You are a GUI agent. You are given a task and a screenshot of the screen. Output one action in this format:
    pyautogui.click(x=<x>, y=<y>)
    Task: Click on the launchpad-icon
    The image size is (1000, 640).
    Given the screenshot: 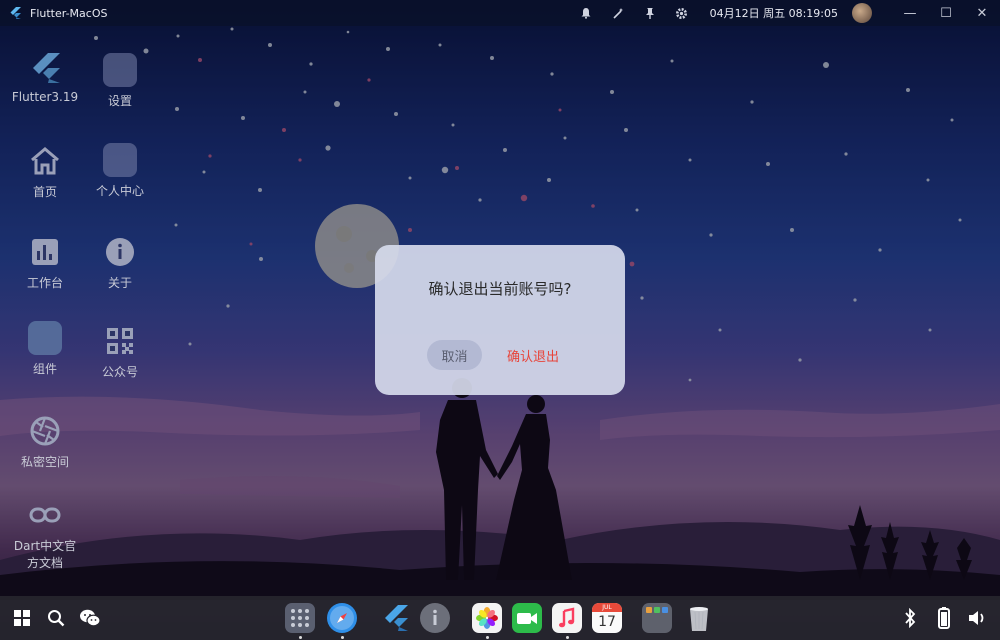 What is the action you would take?
    pyautogui.click(x=300, y=618)
    